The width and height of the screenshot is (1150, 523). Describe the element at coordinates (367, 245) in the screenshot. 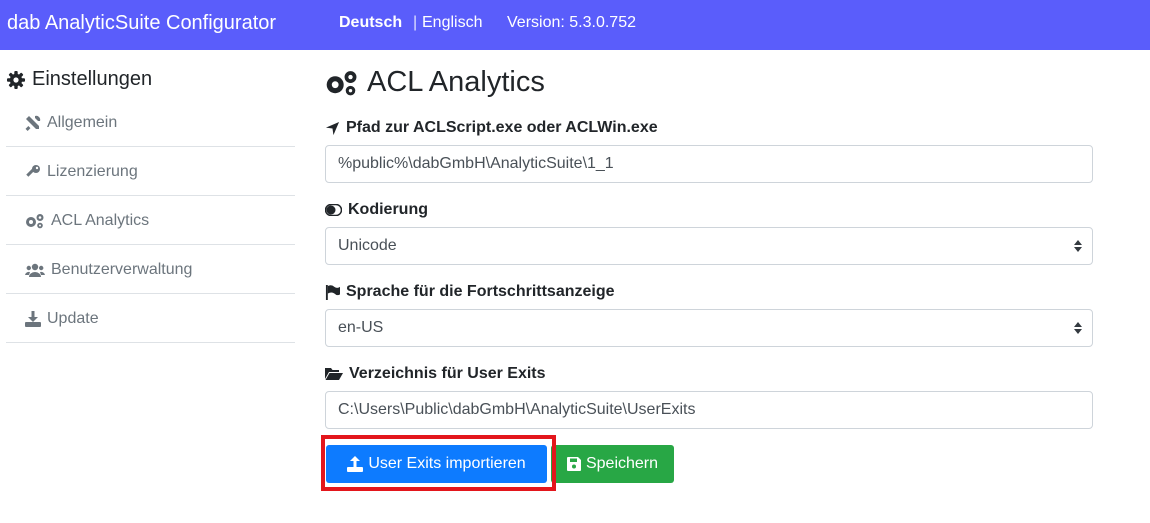

I see `select-value: Unicode` at that location.